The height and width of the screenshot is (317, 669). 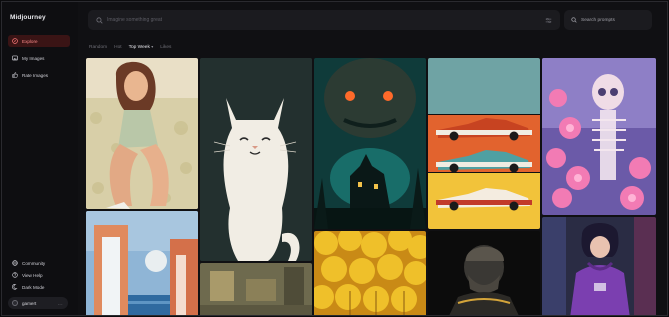 What do you see at coordinates (599, 136) in the screenshot?
I see `image-tile-skeleton-flowers` at bounding box center [599, 136].